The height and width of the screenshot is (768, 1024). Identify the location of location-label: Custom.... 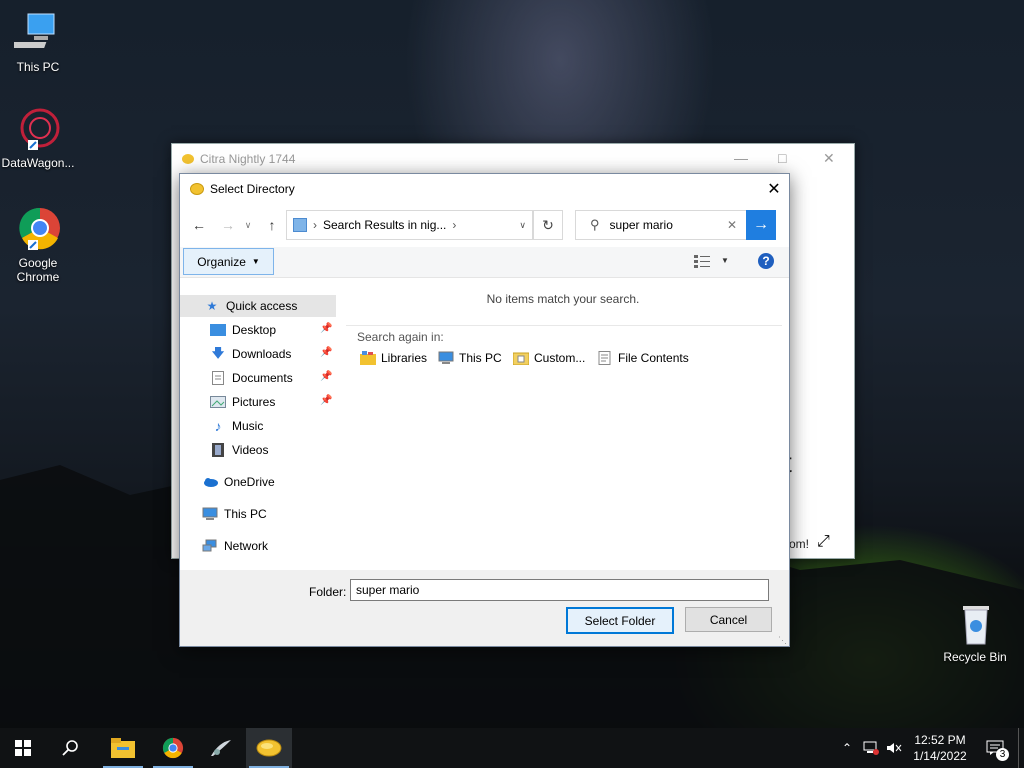
(560, 358).